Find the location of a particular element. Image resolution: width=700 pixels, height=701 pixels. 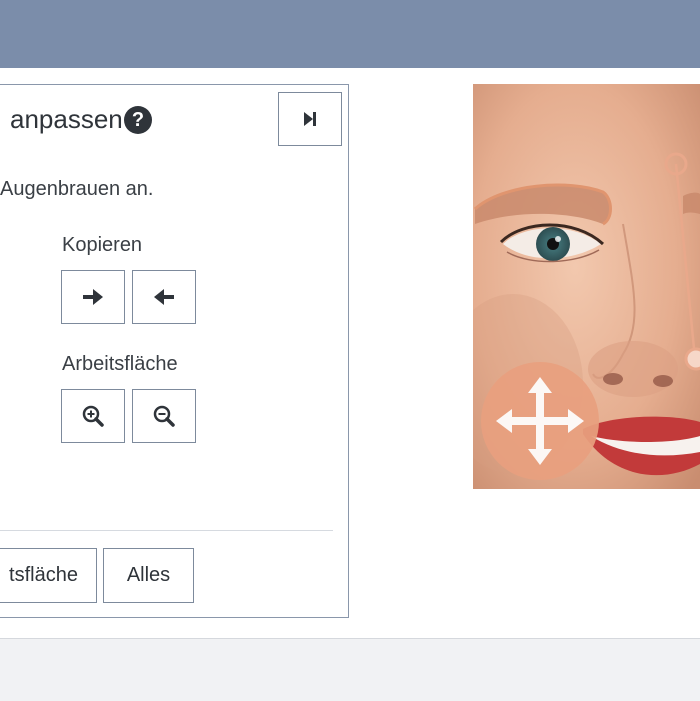

move-handle is located at coordinates (540, 421).